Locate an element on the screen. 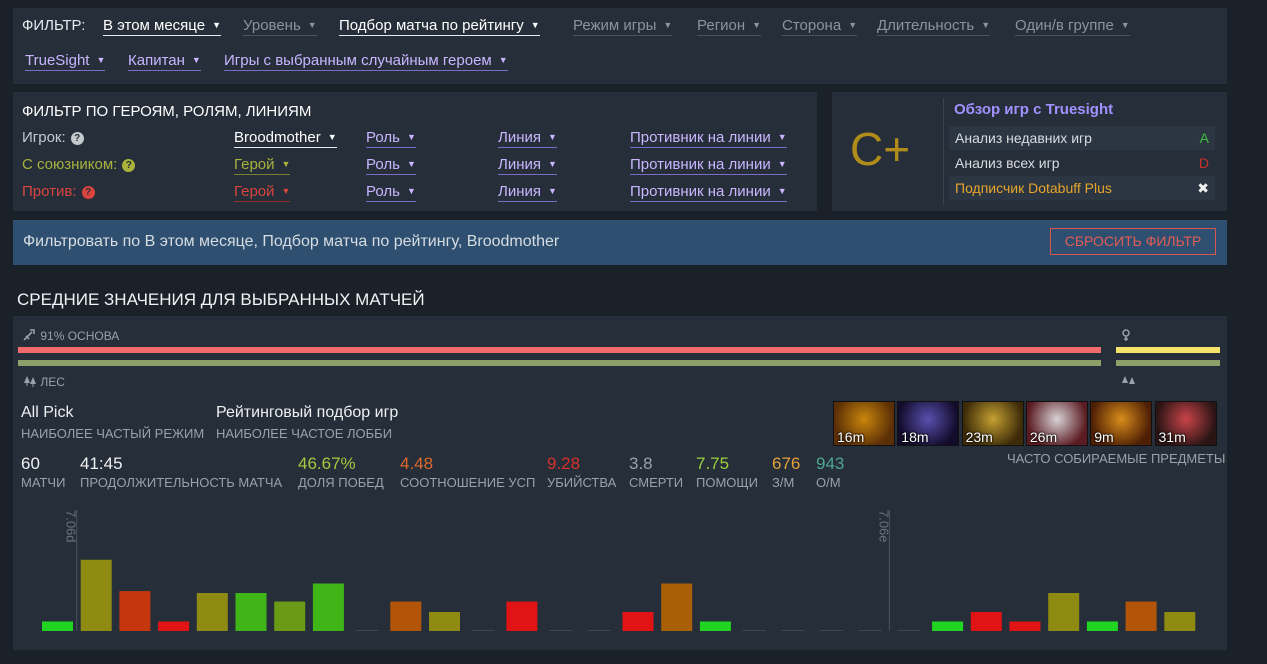  crimson-armor-item-icon: 31m is located at coordinates (1185, 423).